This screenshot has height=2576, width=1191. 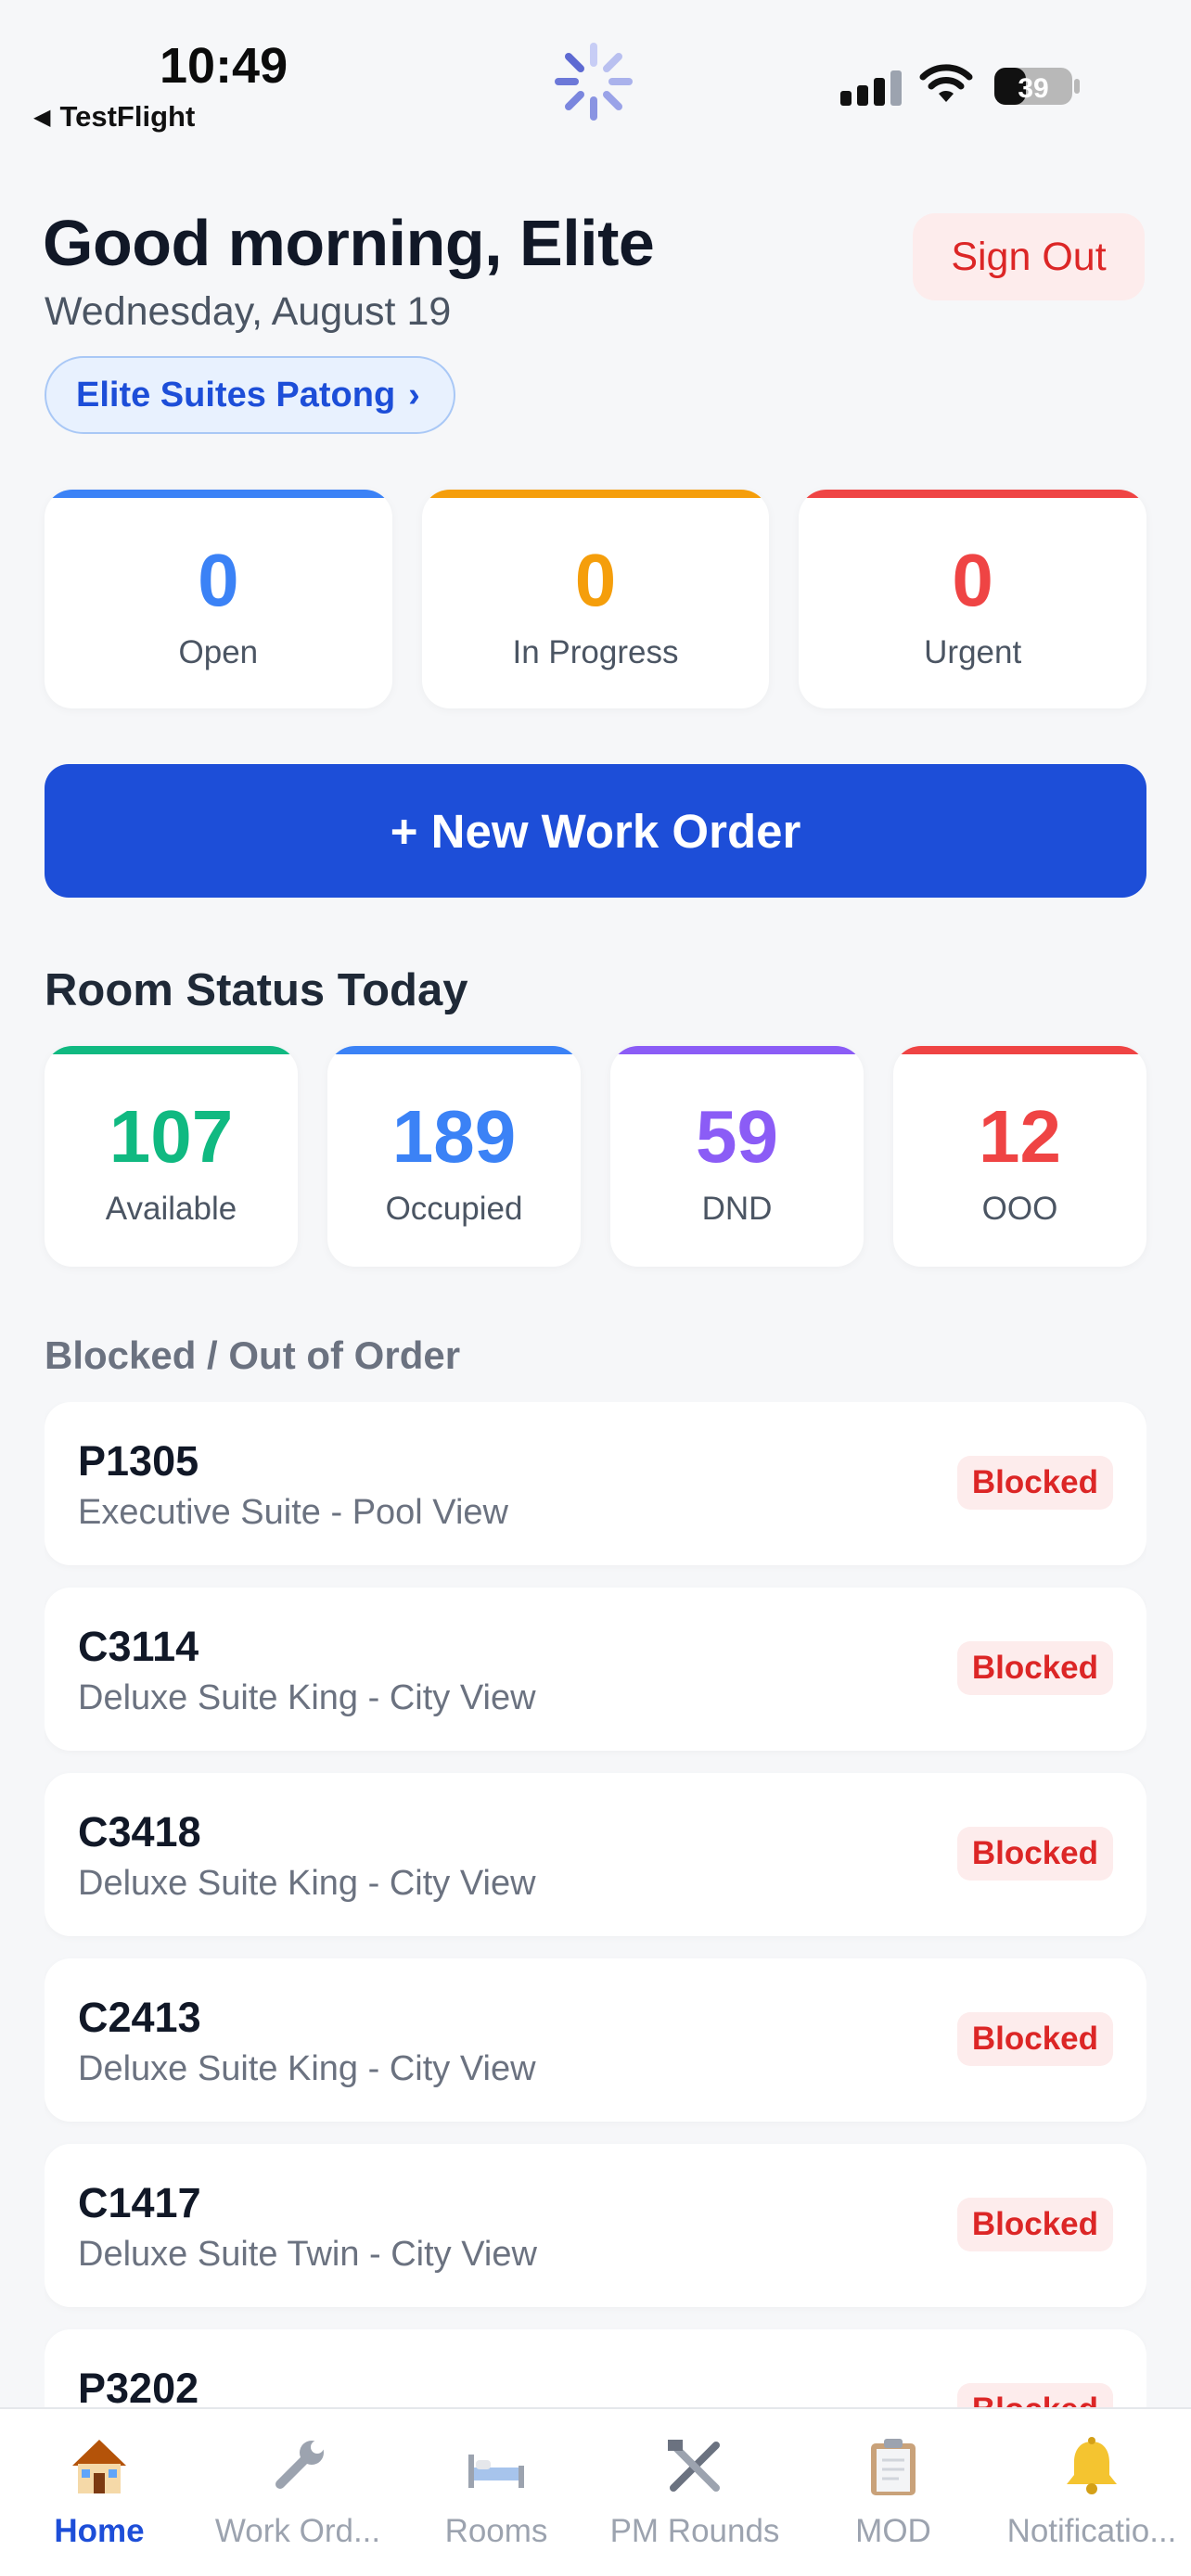 I want to click on wifi-icon, so click(x=946, y=83).